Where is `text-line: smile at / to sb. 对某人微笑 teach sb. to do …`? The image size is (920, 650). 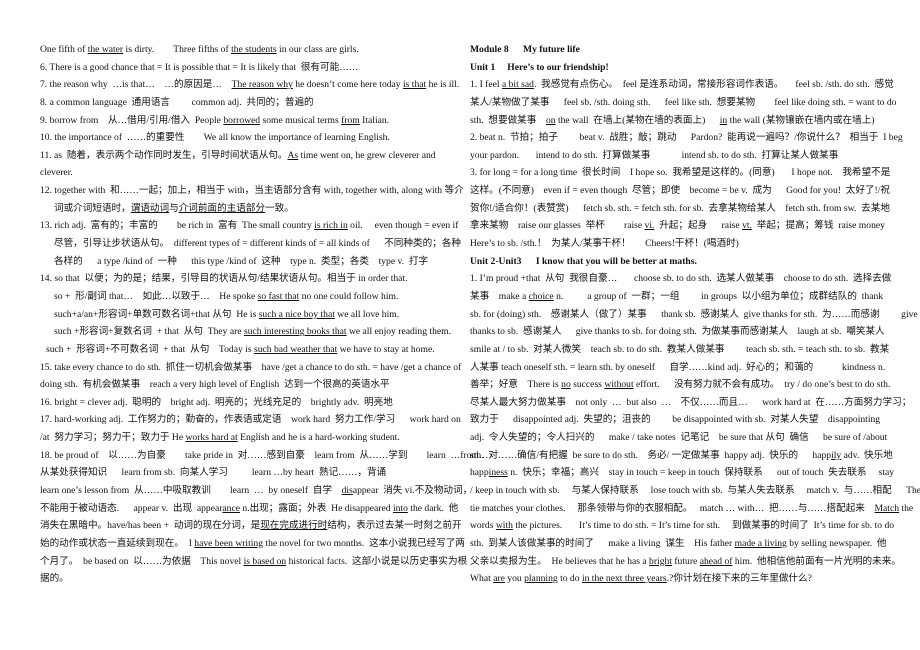
text-line: smile at / to sb. 对某人微笑 teach sb. to do … is located at coordinates (686, 350).